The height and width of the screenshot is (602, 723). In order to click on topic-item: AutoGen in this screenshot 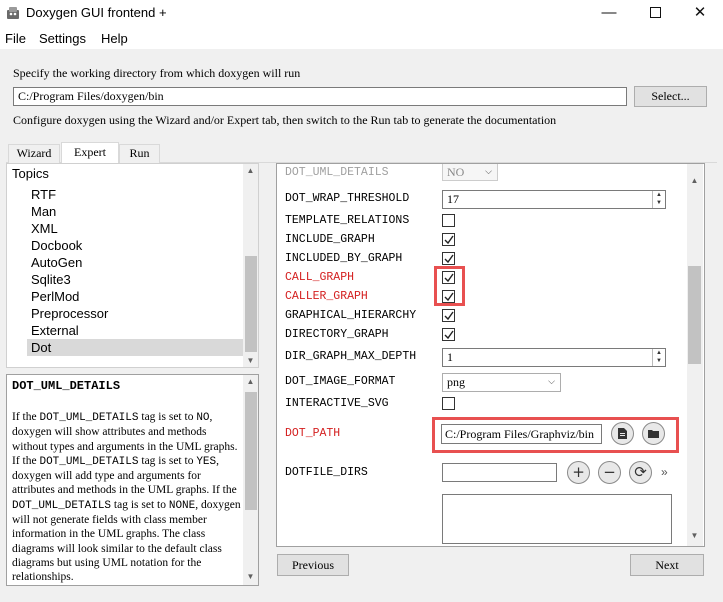, I will do `click(56, 262)`.